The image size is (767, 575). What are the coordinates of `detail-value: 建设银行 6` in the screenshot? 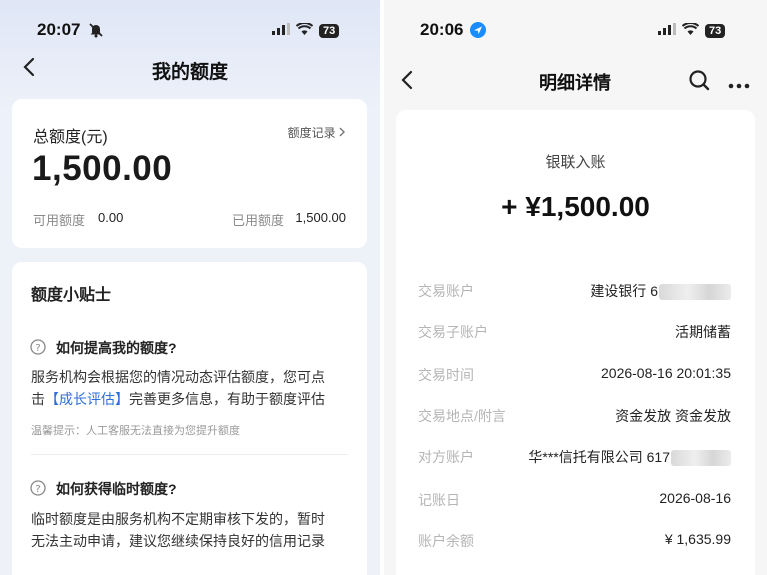 It's located at (660, 291).